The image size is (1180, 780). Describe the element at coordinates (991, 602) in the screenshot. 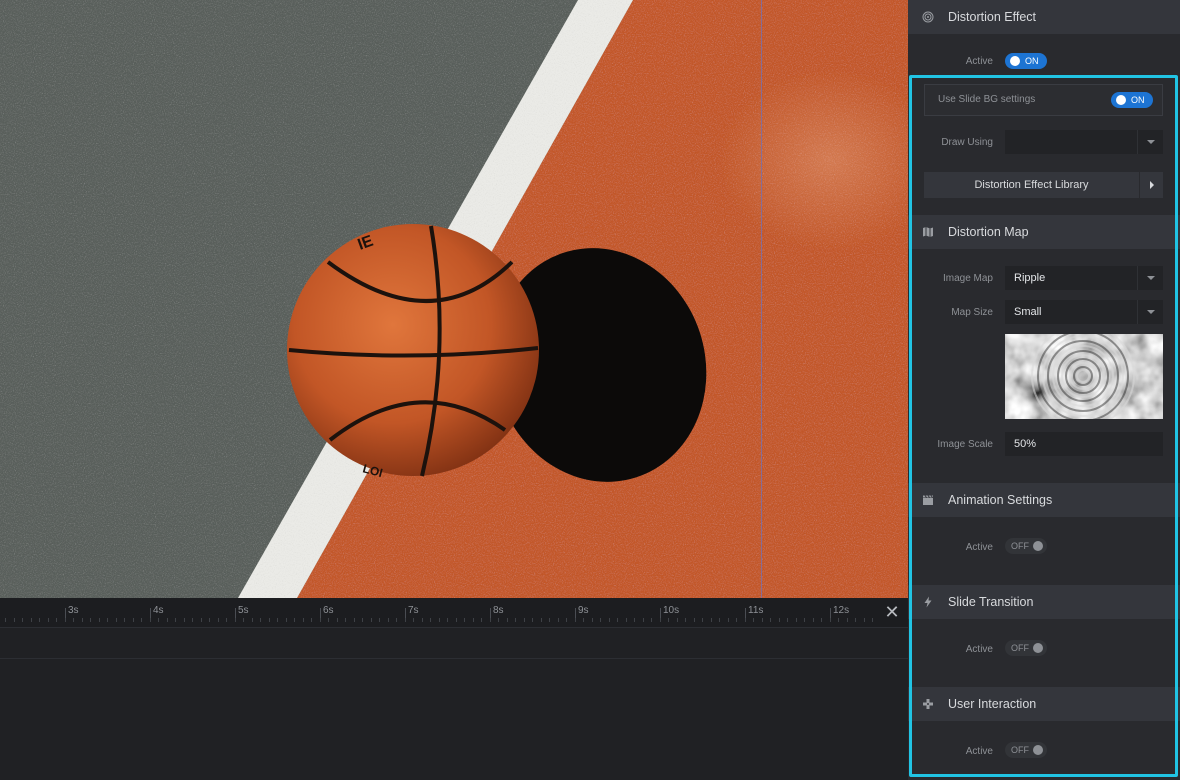

I see `section-title: Slide Transition` at that location.